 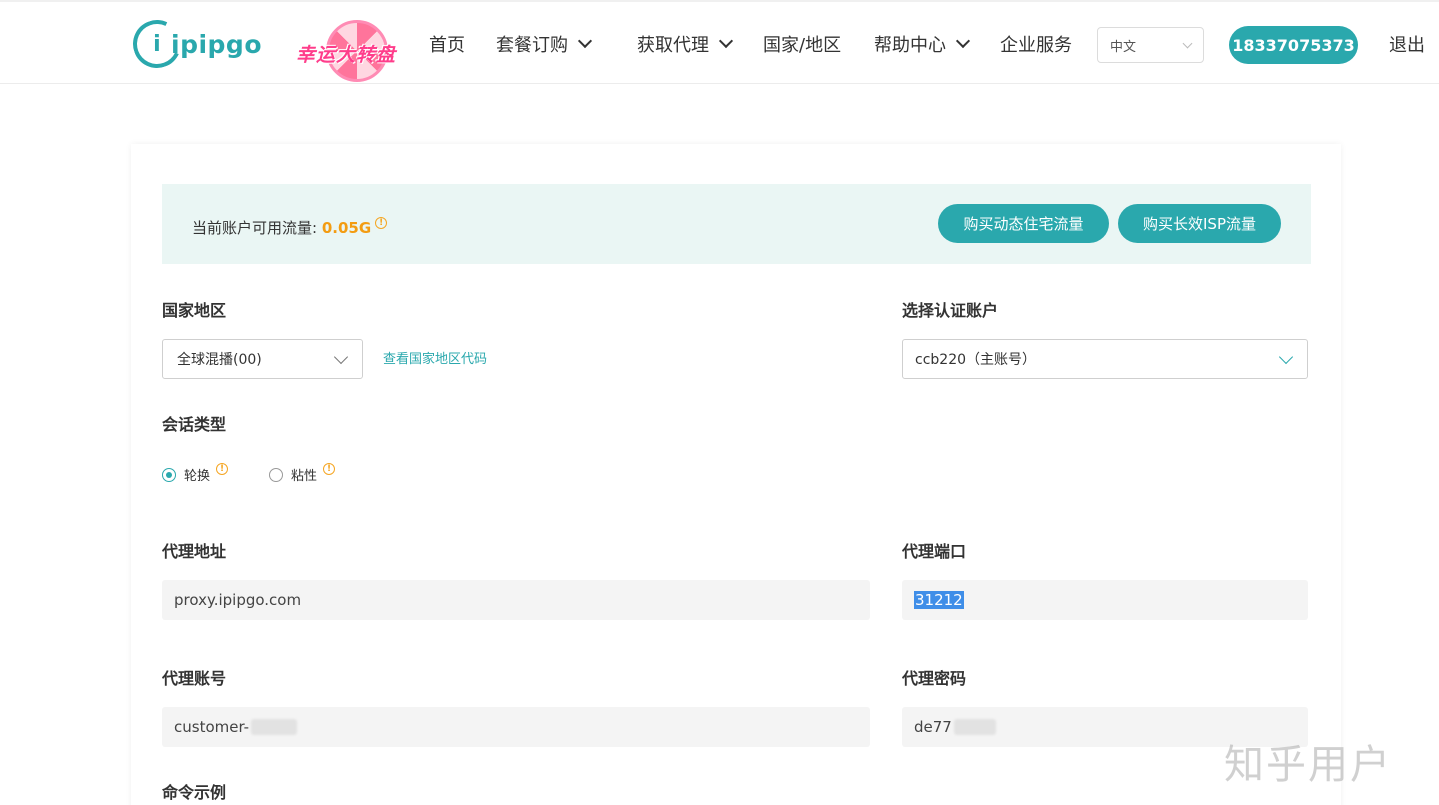 I want to click on logout-link: 退出, so click(x=1407, y=44).